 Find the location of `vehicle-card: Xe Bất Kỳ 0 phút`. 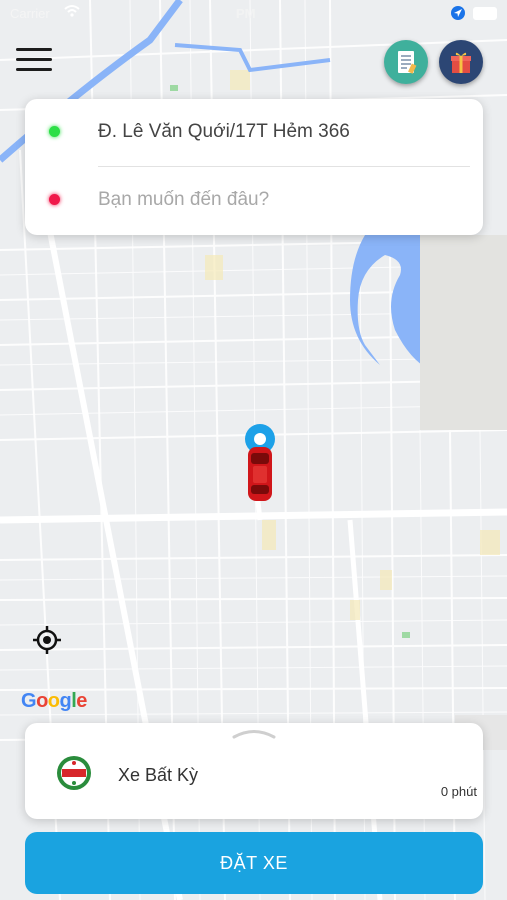

vehicle-card: Xe Bất Kỳ 0 phút is located at coordinates (254, 771).